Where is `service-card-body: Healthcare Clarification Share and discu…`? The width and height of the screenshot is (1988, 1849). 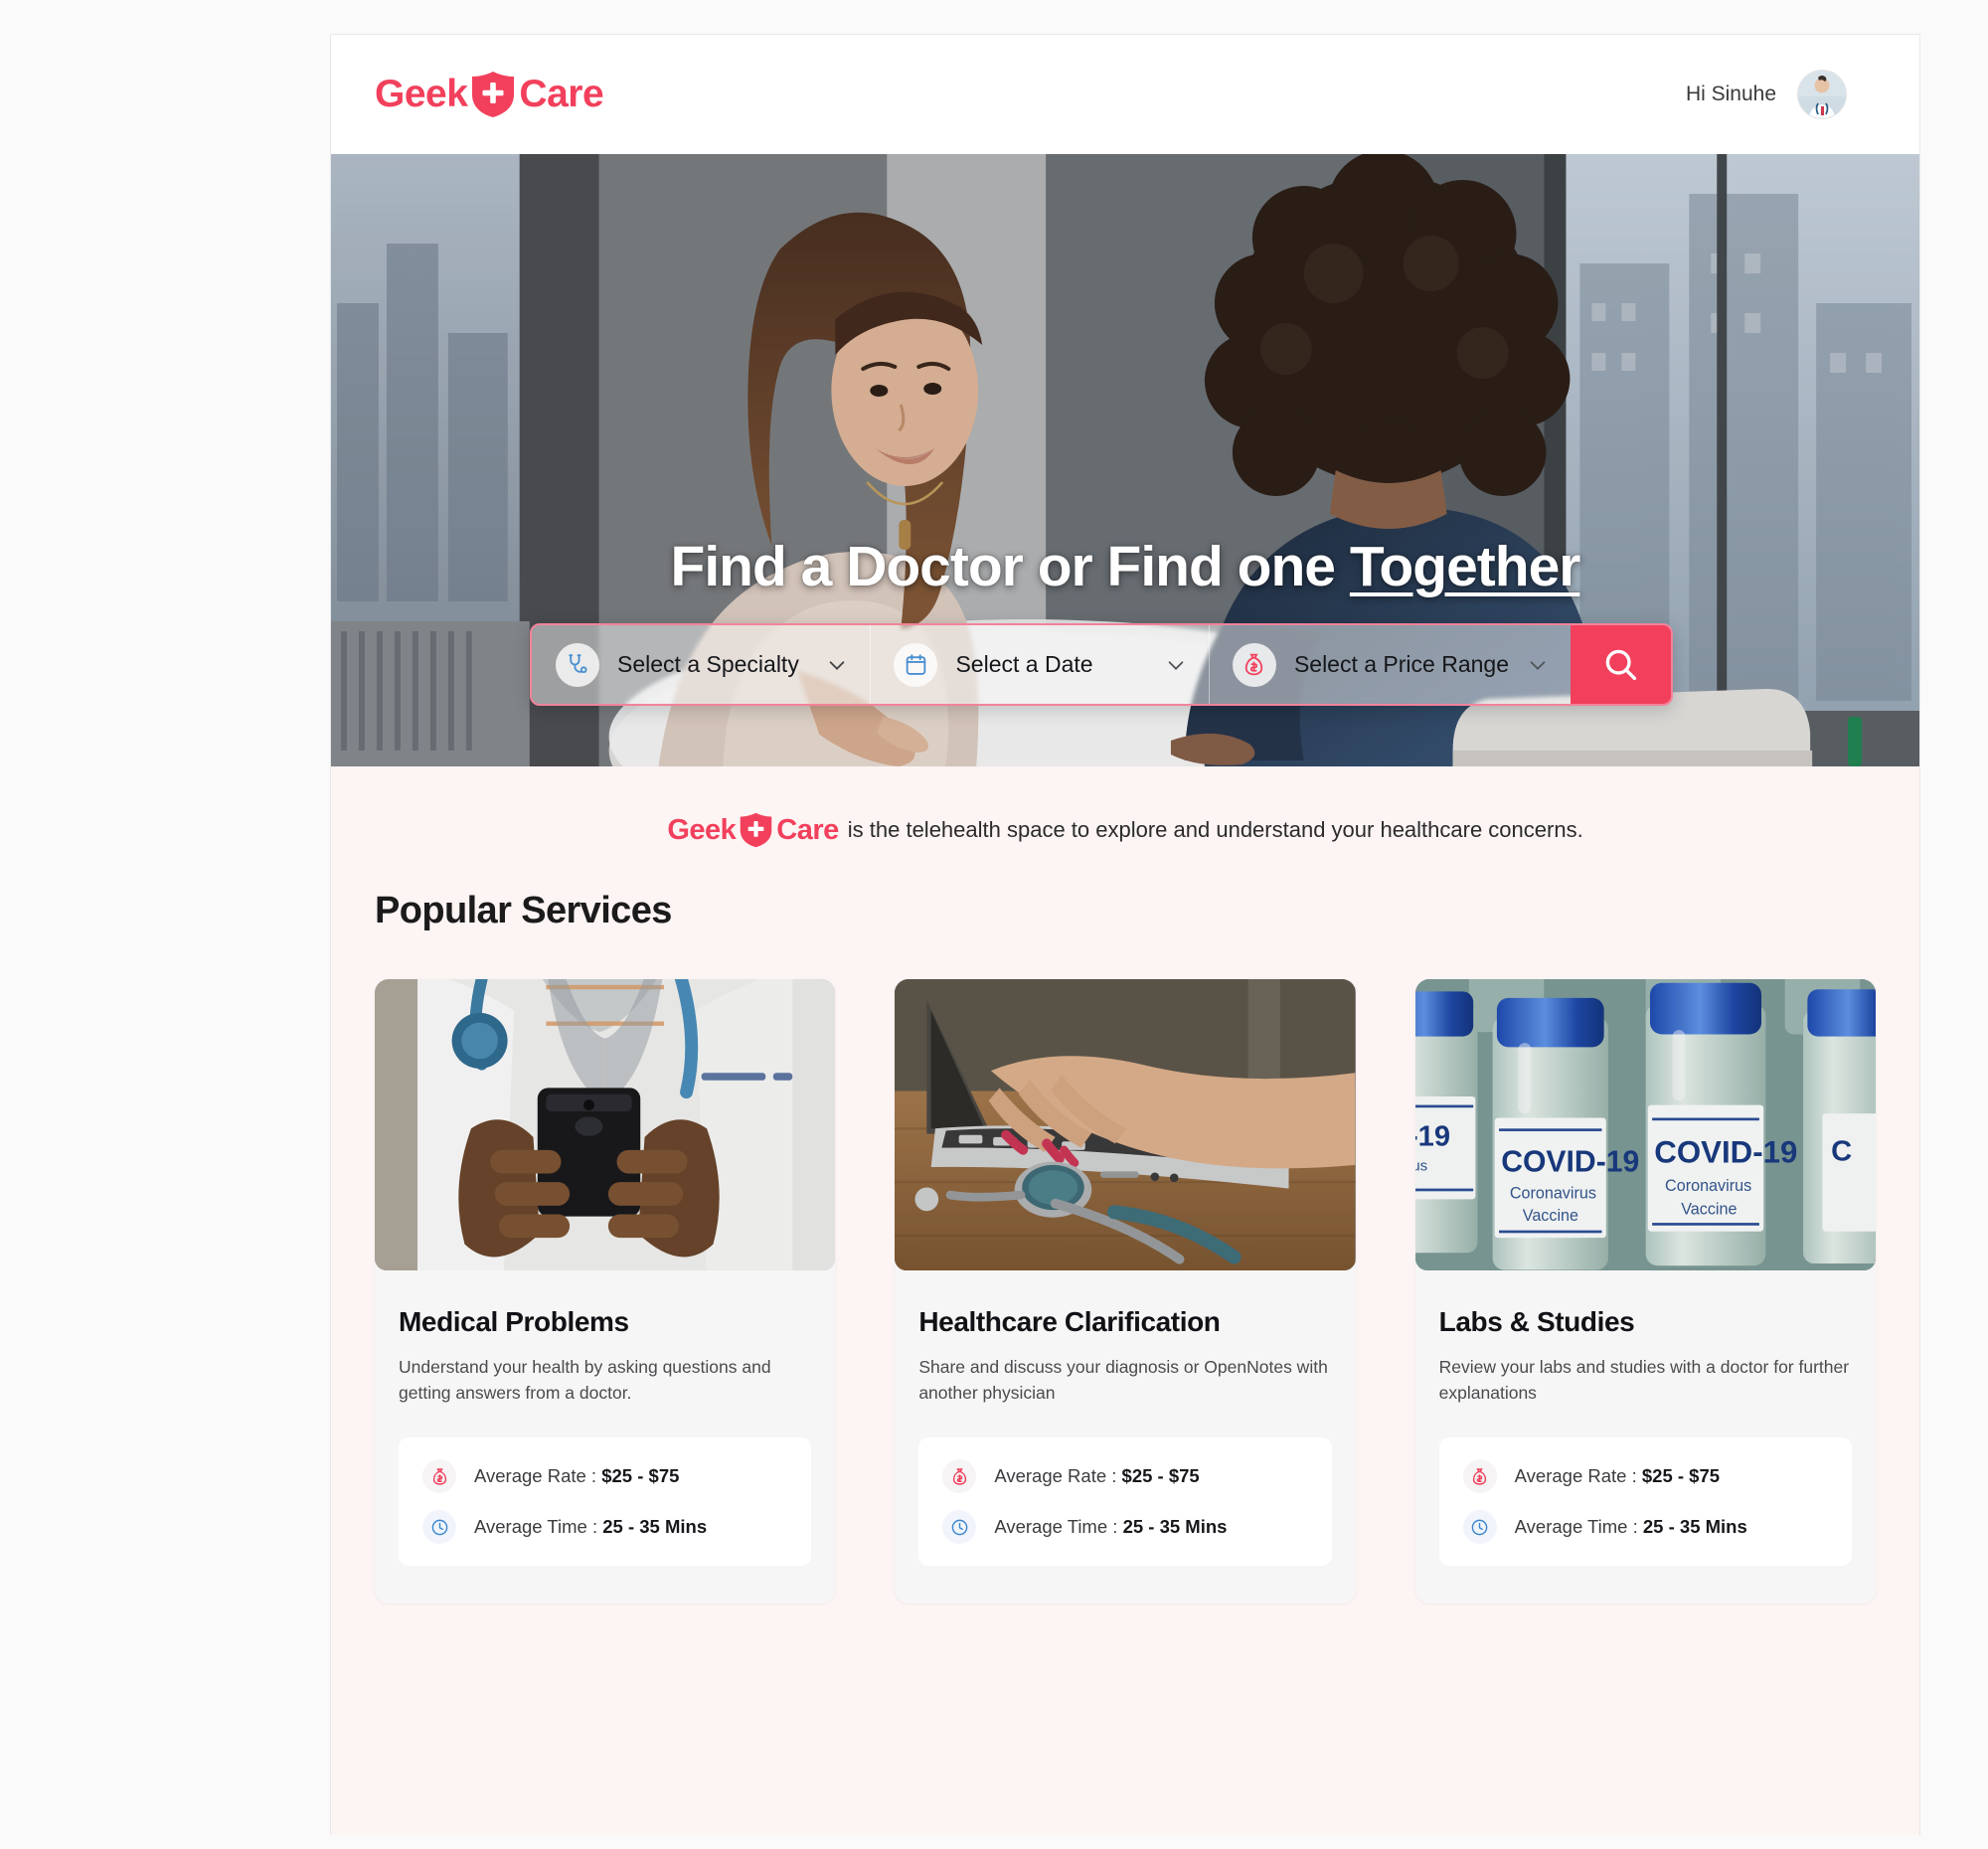 service-card-body: Healthcare Clarification Share and discu… is located at coordinates (1125, 1418).